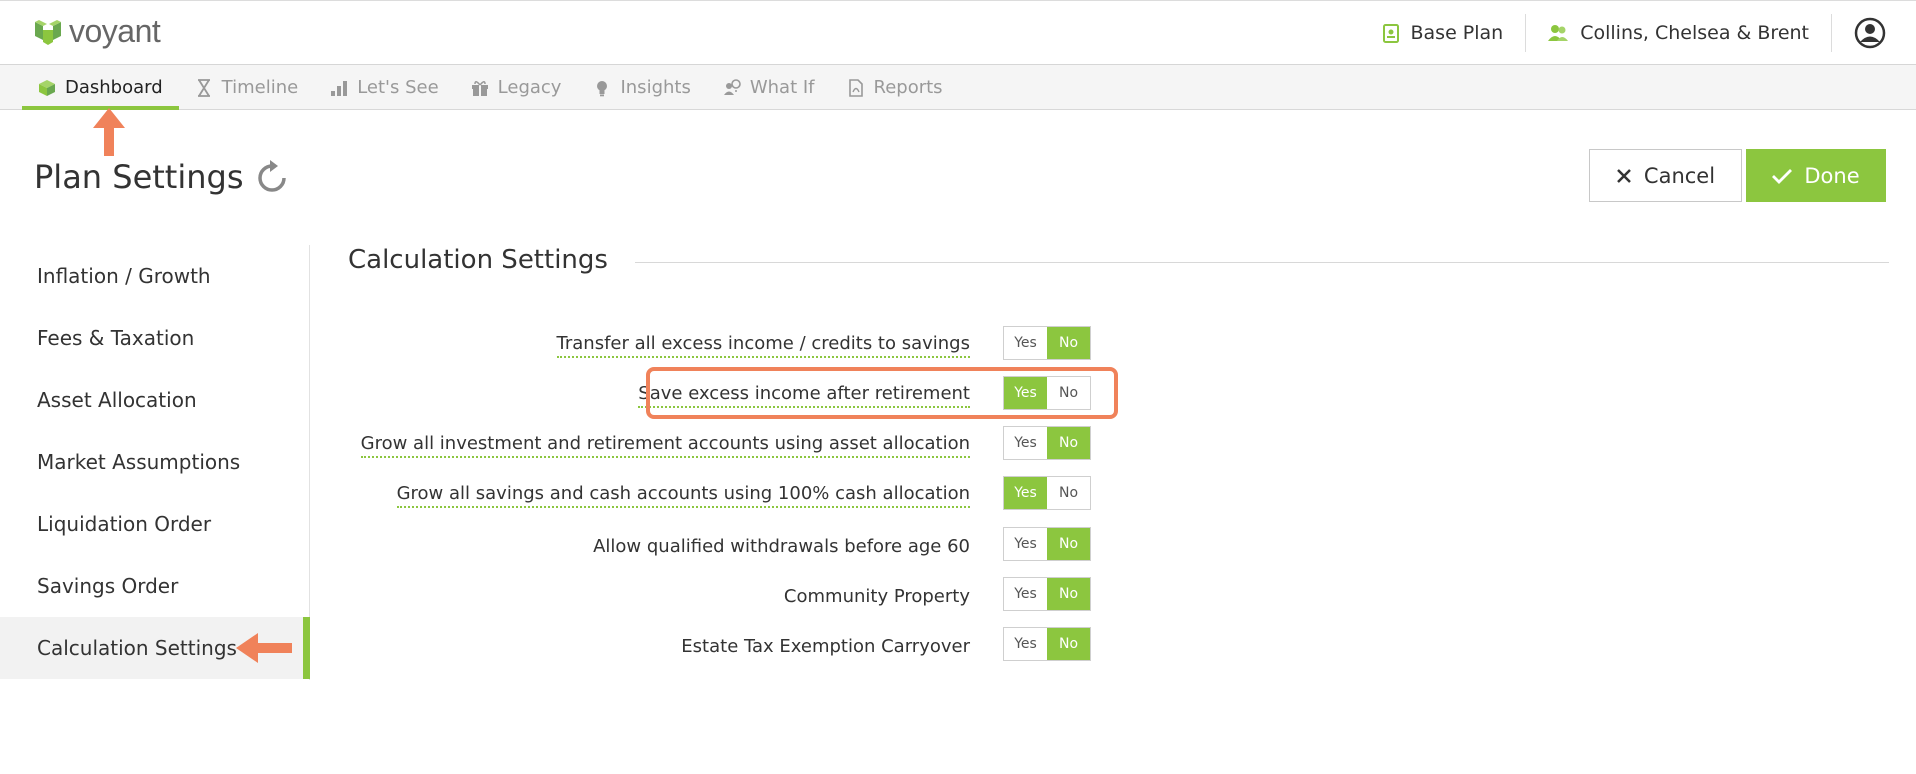 The height and width of the screenshot is (774, 1916). I want to click on checkmark-icon, so click(1782, 176).